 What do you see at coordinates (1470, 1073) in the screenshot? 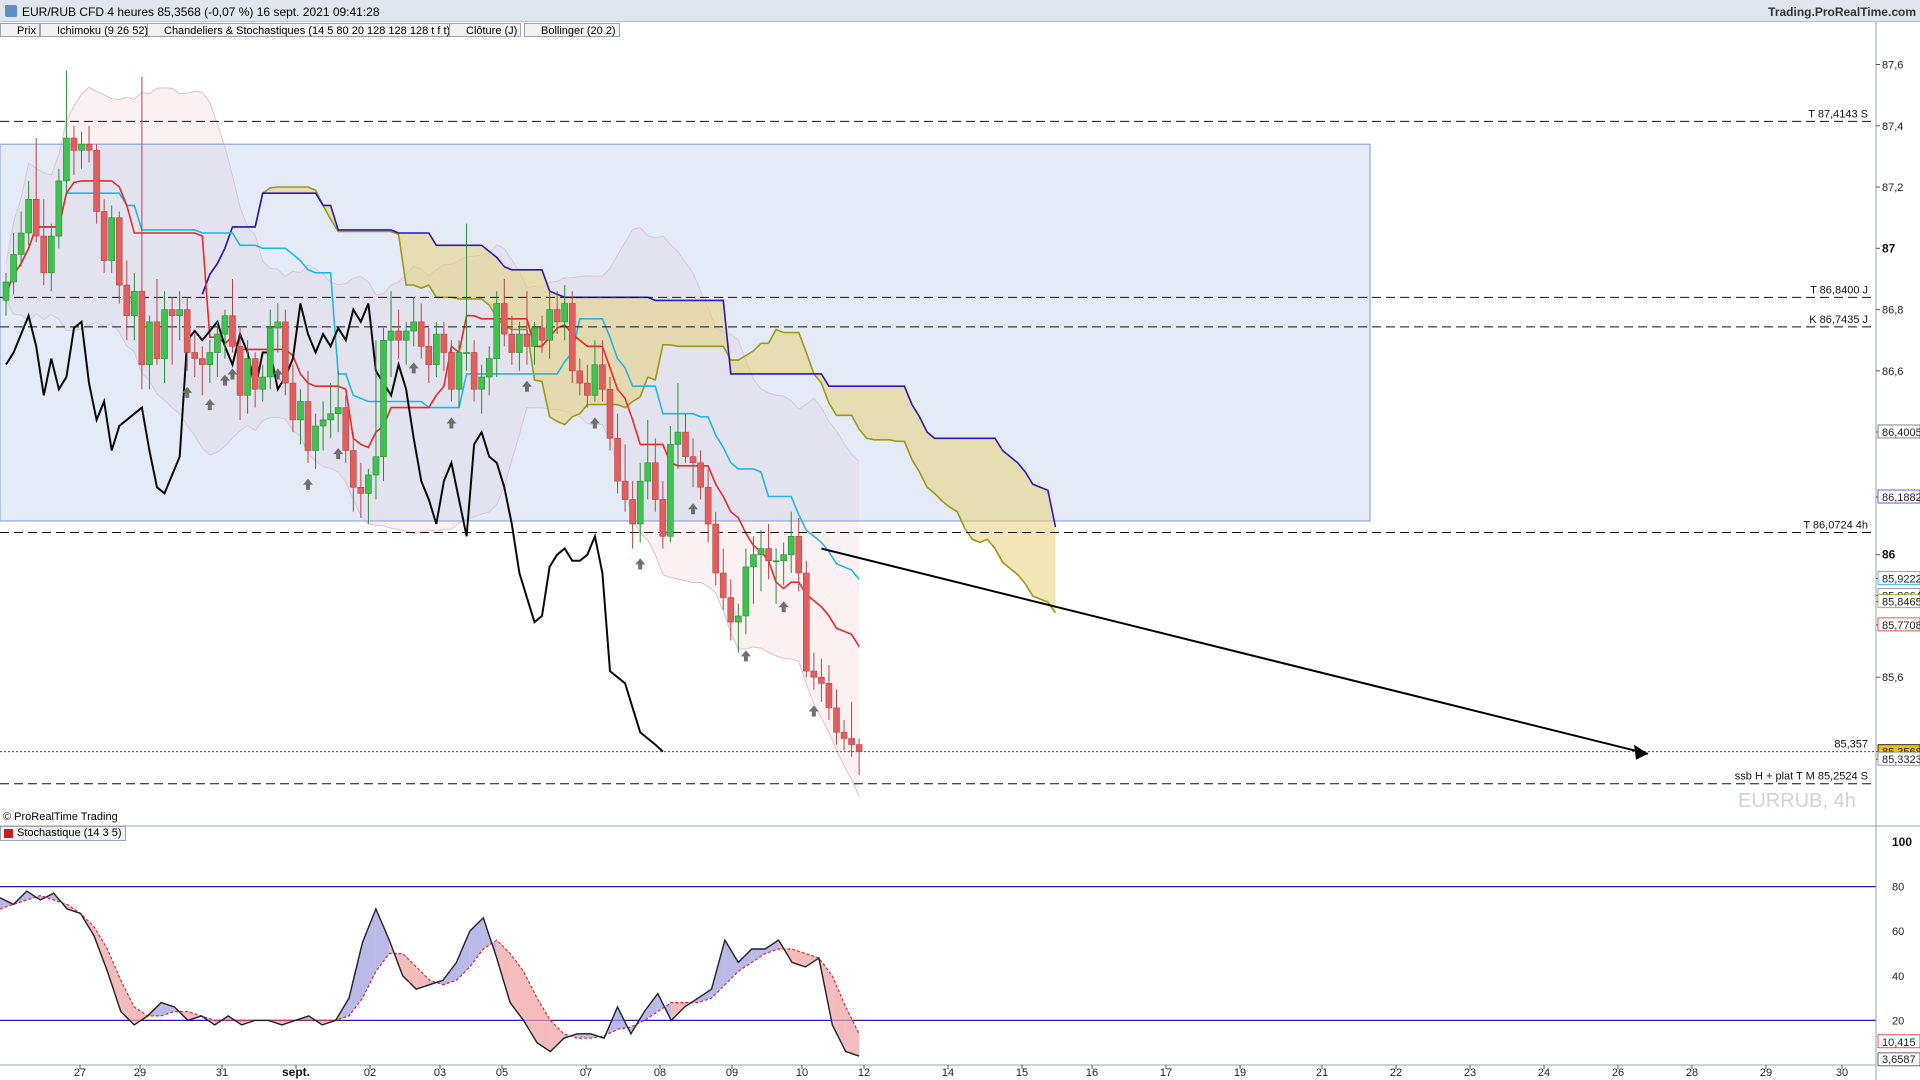
I see `time-tick-label: 23` at bounding box center [1470, 1073].